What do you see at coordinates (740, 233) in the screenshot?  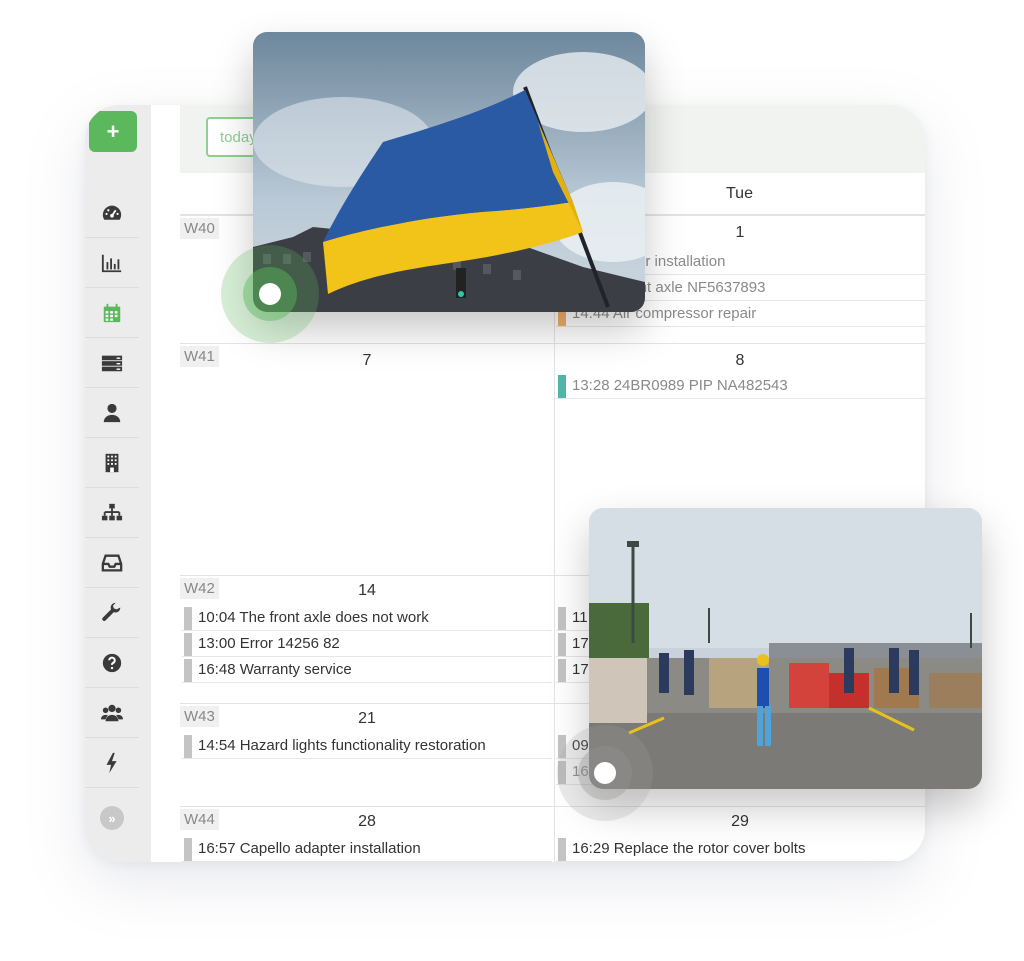 I see `day-number: 1` at bounding box center [740, 233].